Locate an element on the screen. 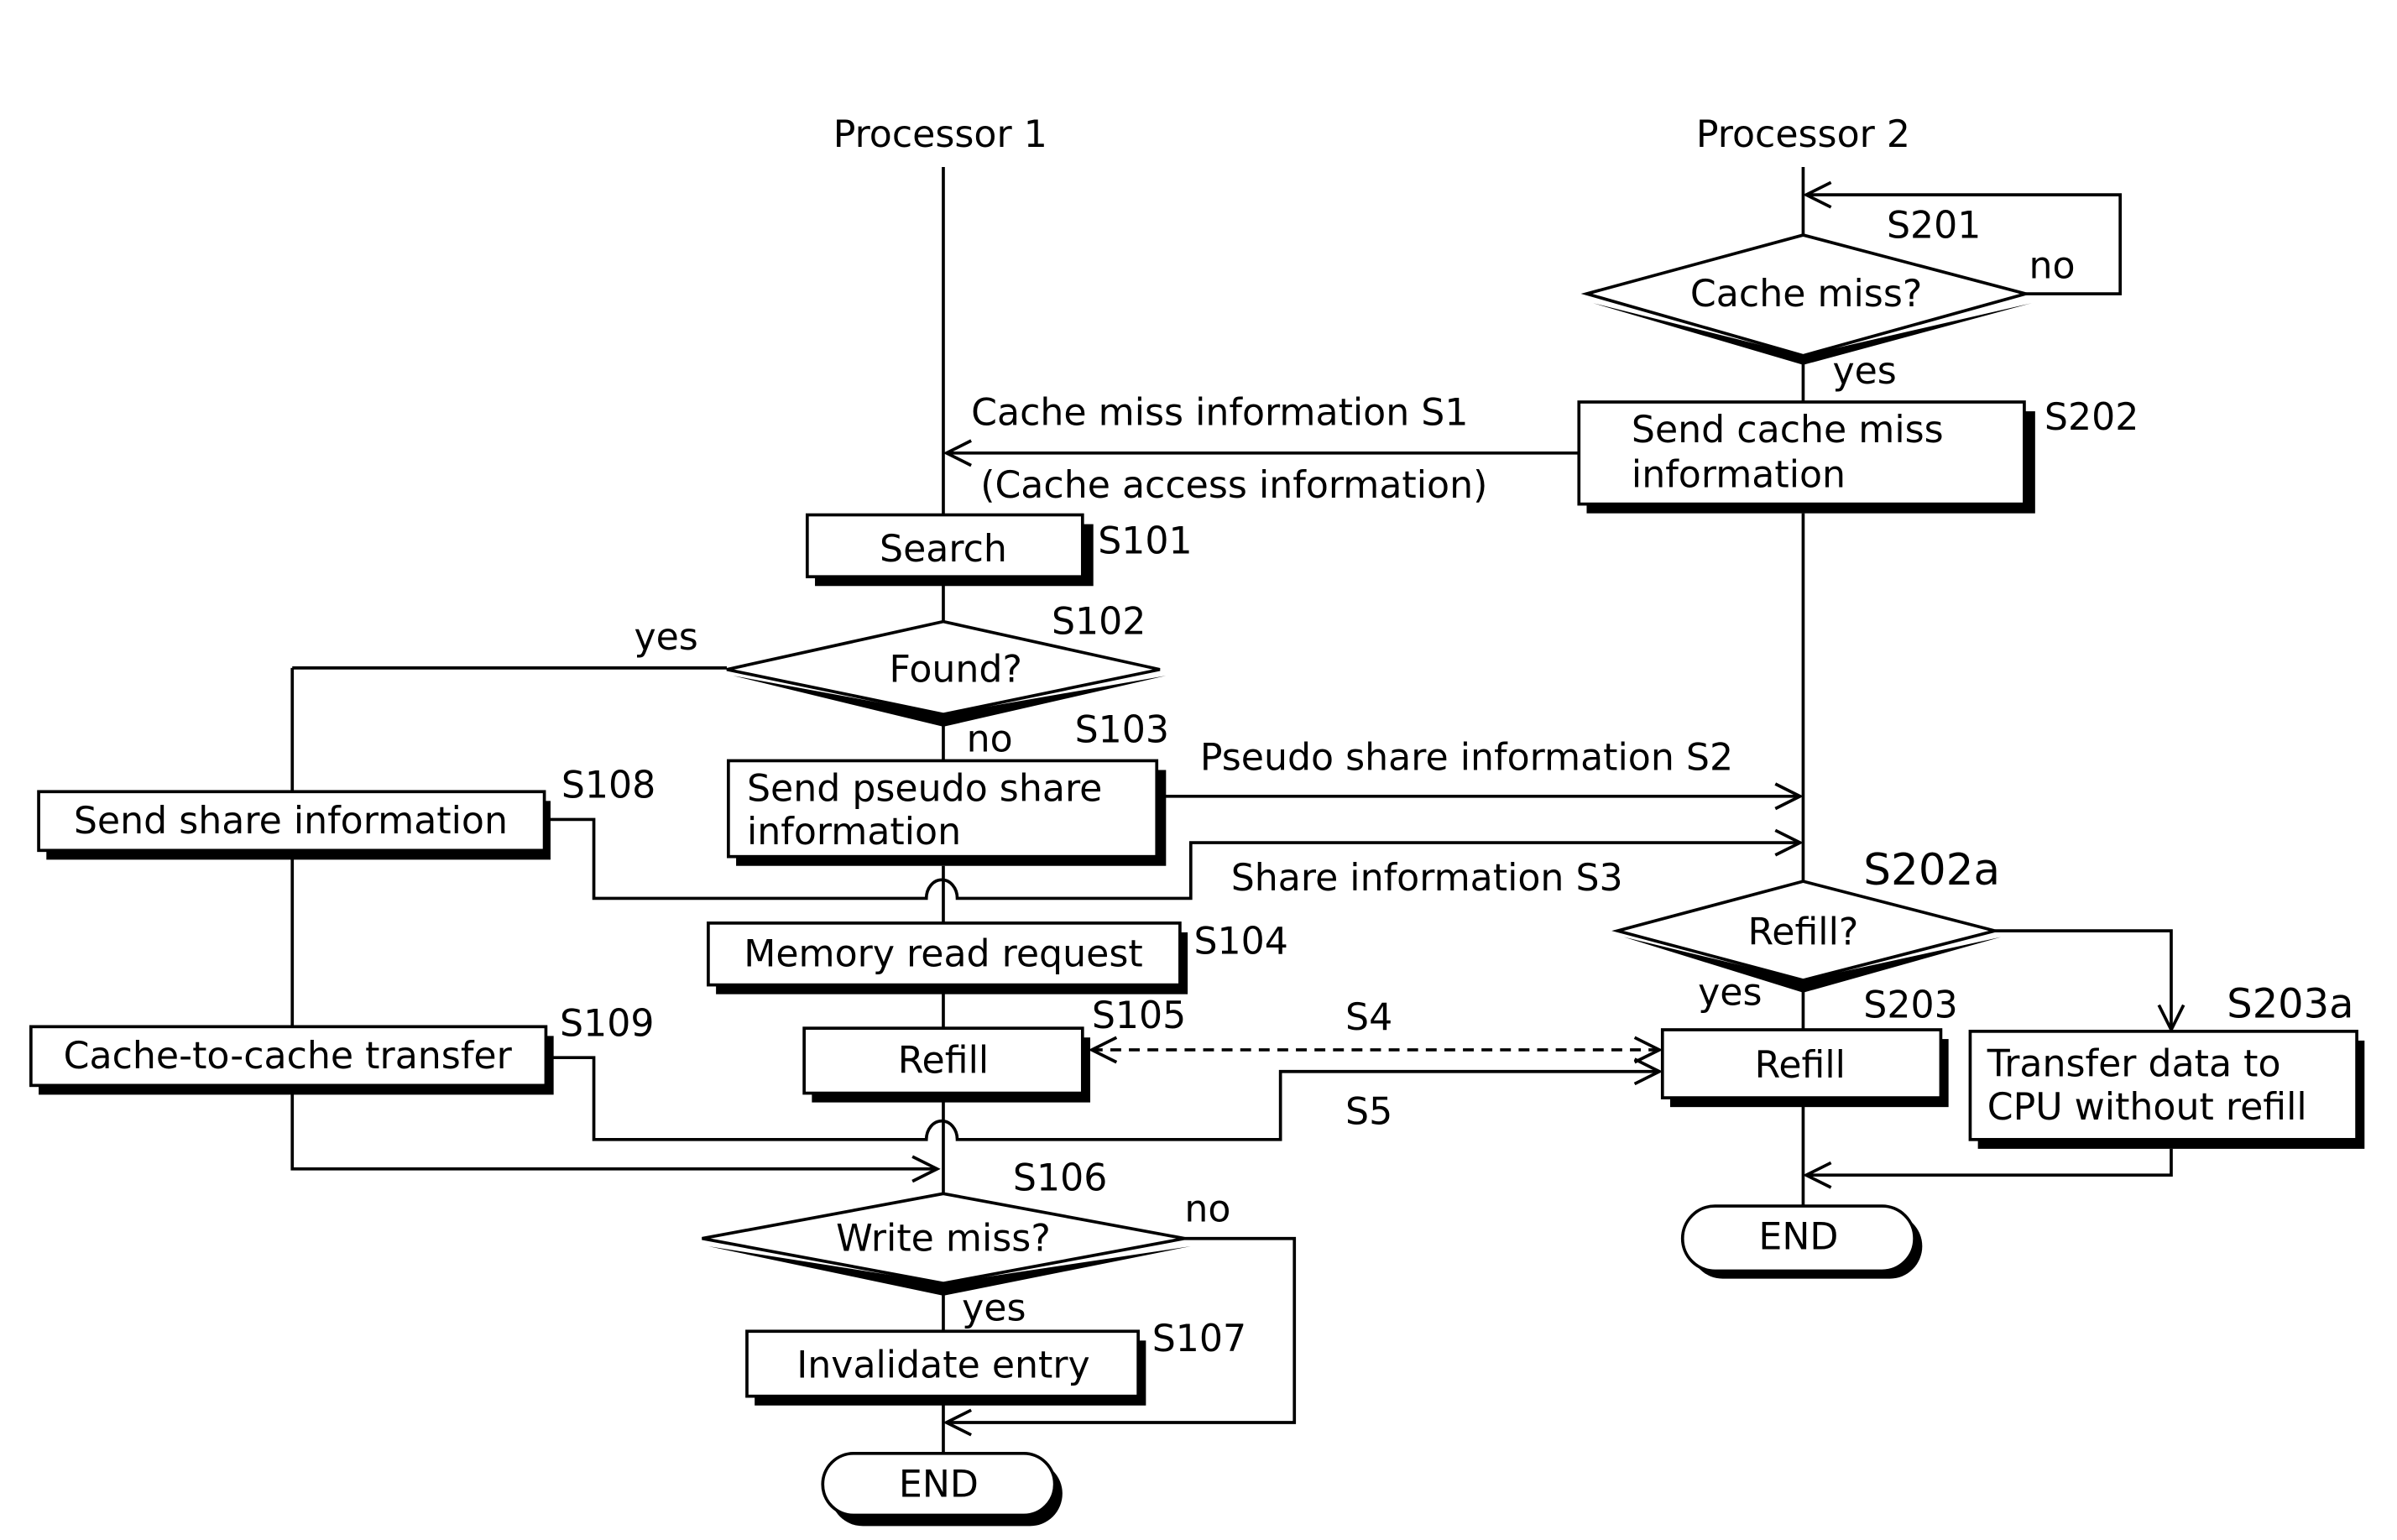 This screenshot has height=1540, width=2397. s203a-label-line2: CPU without refill is located at coordinates (2147, 1107).